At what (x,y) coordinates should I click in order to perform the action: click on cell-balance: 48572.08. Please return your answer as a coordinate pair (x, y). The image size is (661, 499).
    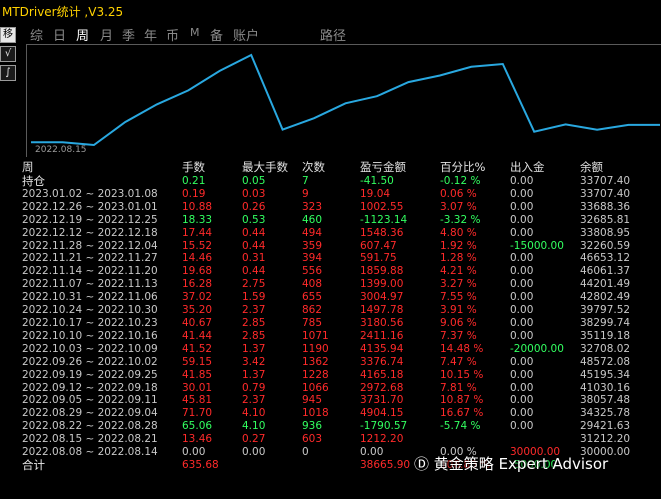
    Looking at the image, I should click on (605, 361).